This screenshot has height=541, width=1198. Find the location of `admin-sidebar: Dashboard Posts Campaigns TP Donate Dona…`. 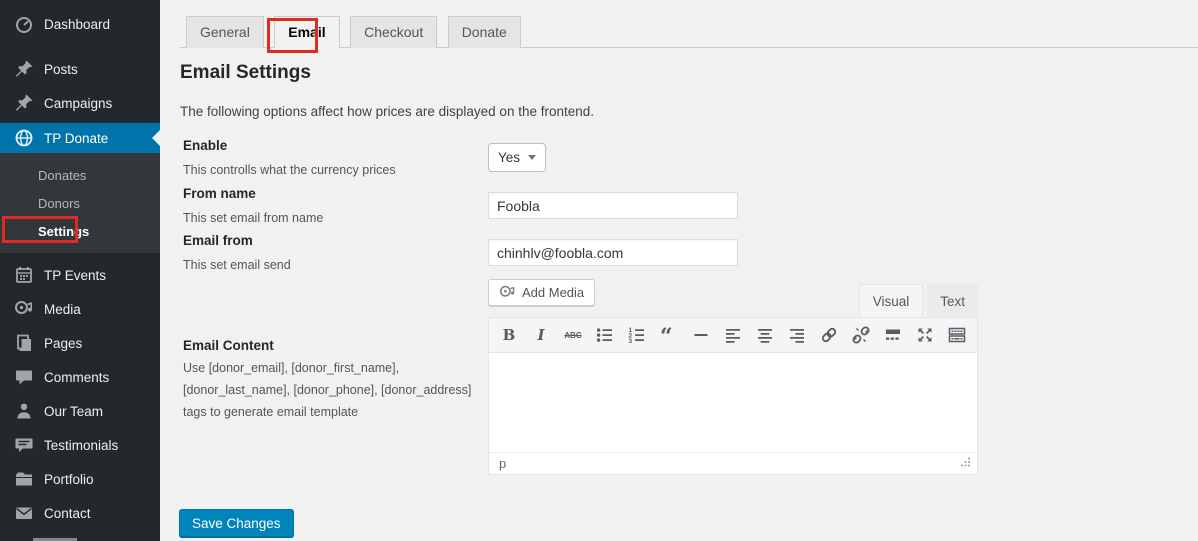

admin-sidebar: Dashboard Posts Campaigns TP Donate Dona… is located at coordinates (80, 270).